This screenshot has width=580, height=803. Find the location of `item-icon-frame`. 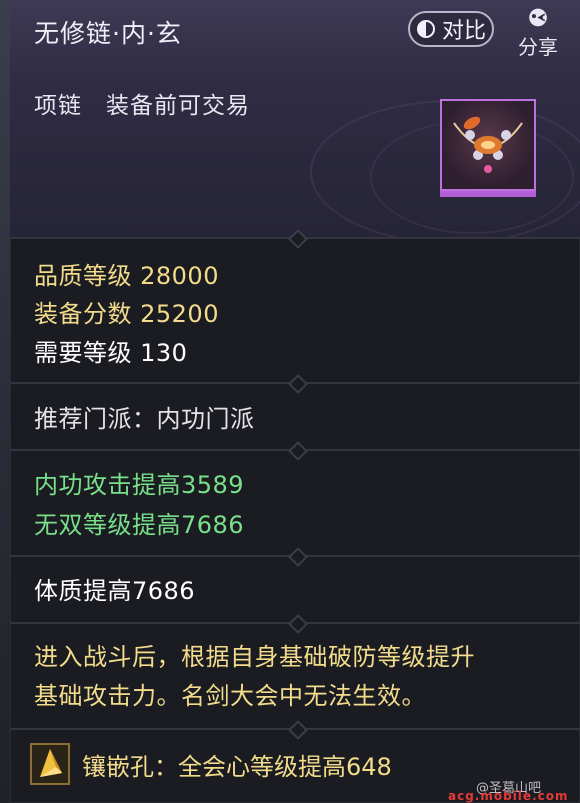

item-icon-frame is located at coordinates (488, 148).